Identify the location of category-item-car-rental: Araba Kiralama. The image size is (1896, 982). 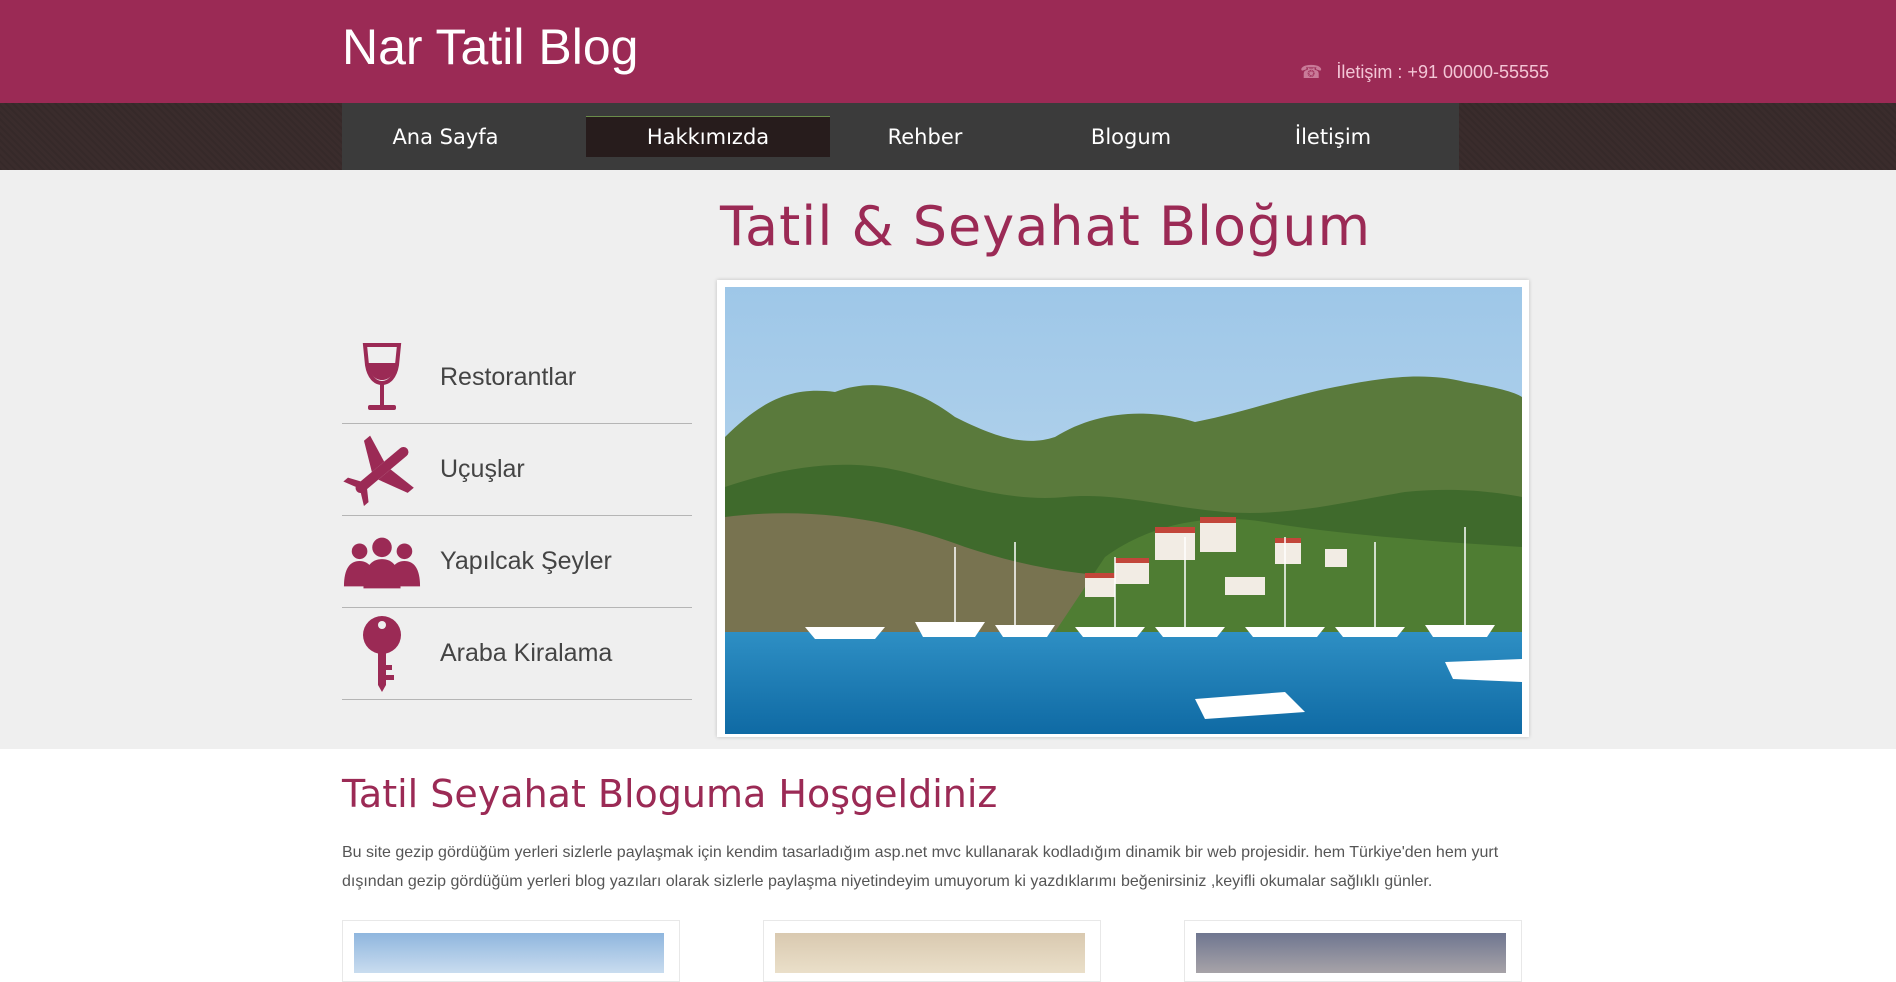
(517, 654).